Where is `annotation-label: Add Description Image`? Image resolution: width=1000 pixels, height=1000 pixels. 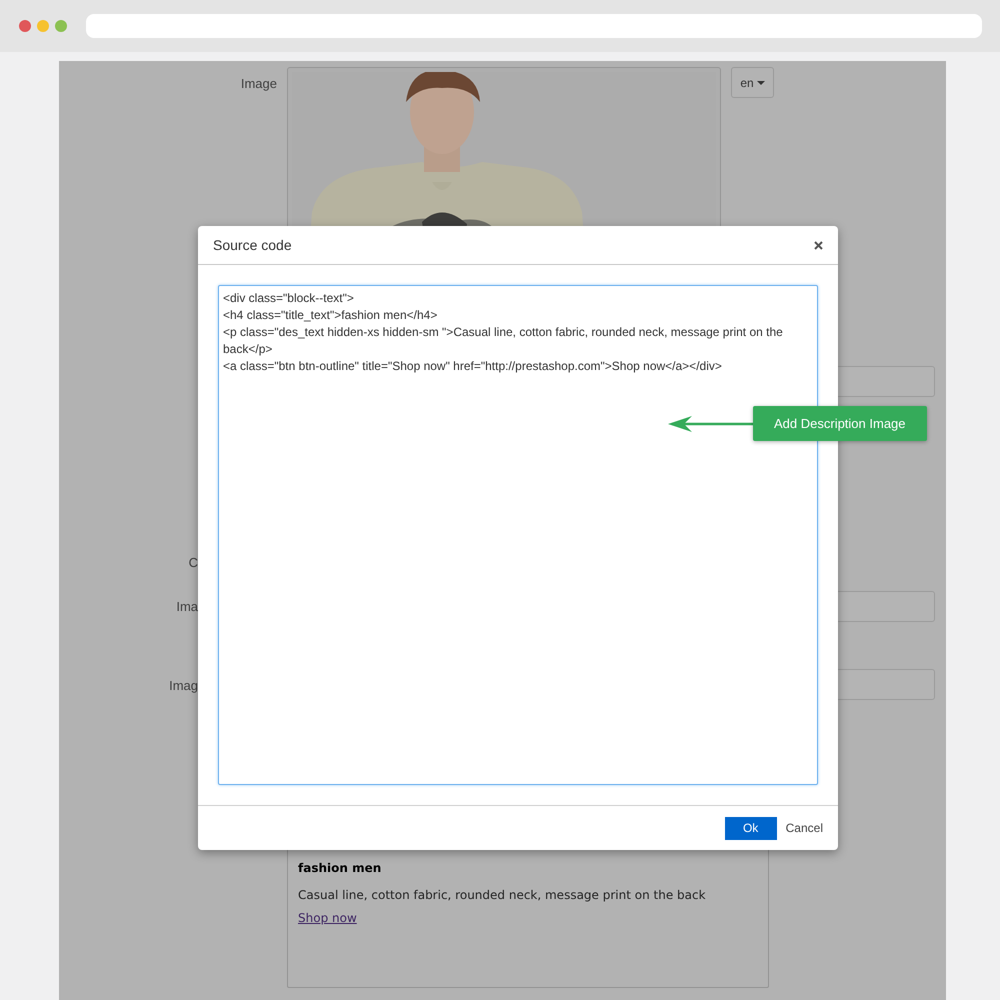
annotation-label: Add Description Image is located at coordinates (840, 423).